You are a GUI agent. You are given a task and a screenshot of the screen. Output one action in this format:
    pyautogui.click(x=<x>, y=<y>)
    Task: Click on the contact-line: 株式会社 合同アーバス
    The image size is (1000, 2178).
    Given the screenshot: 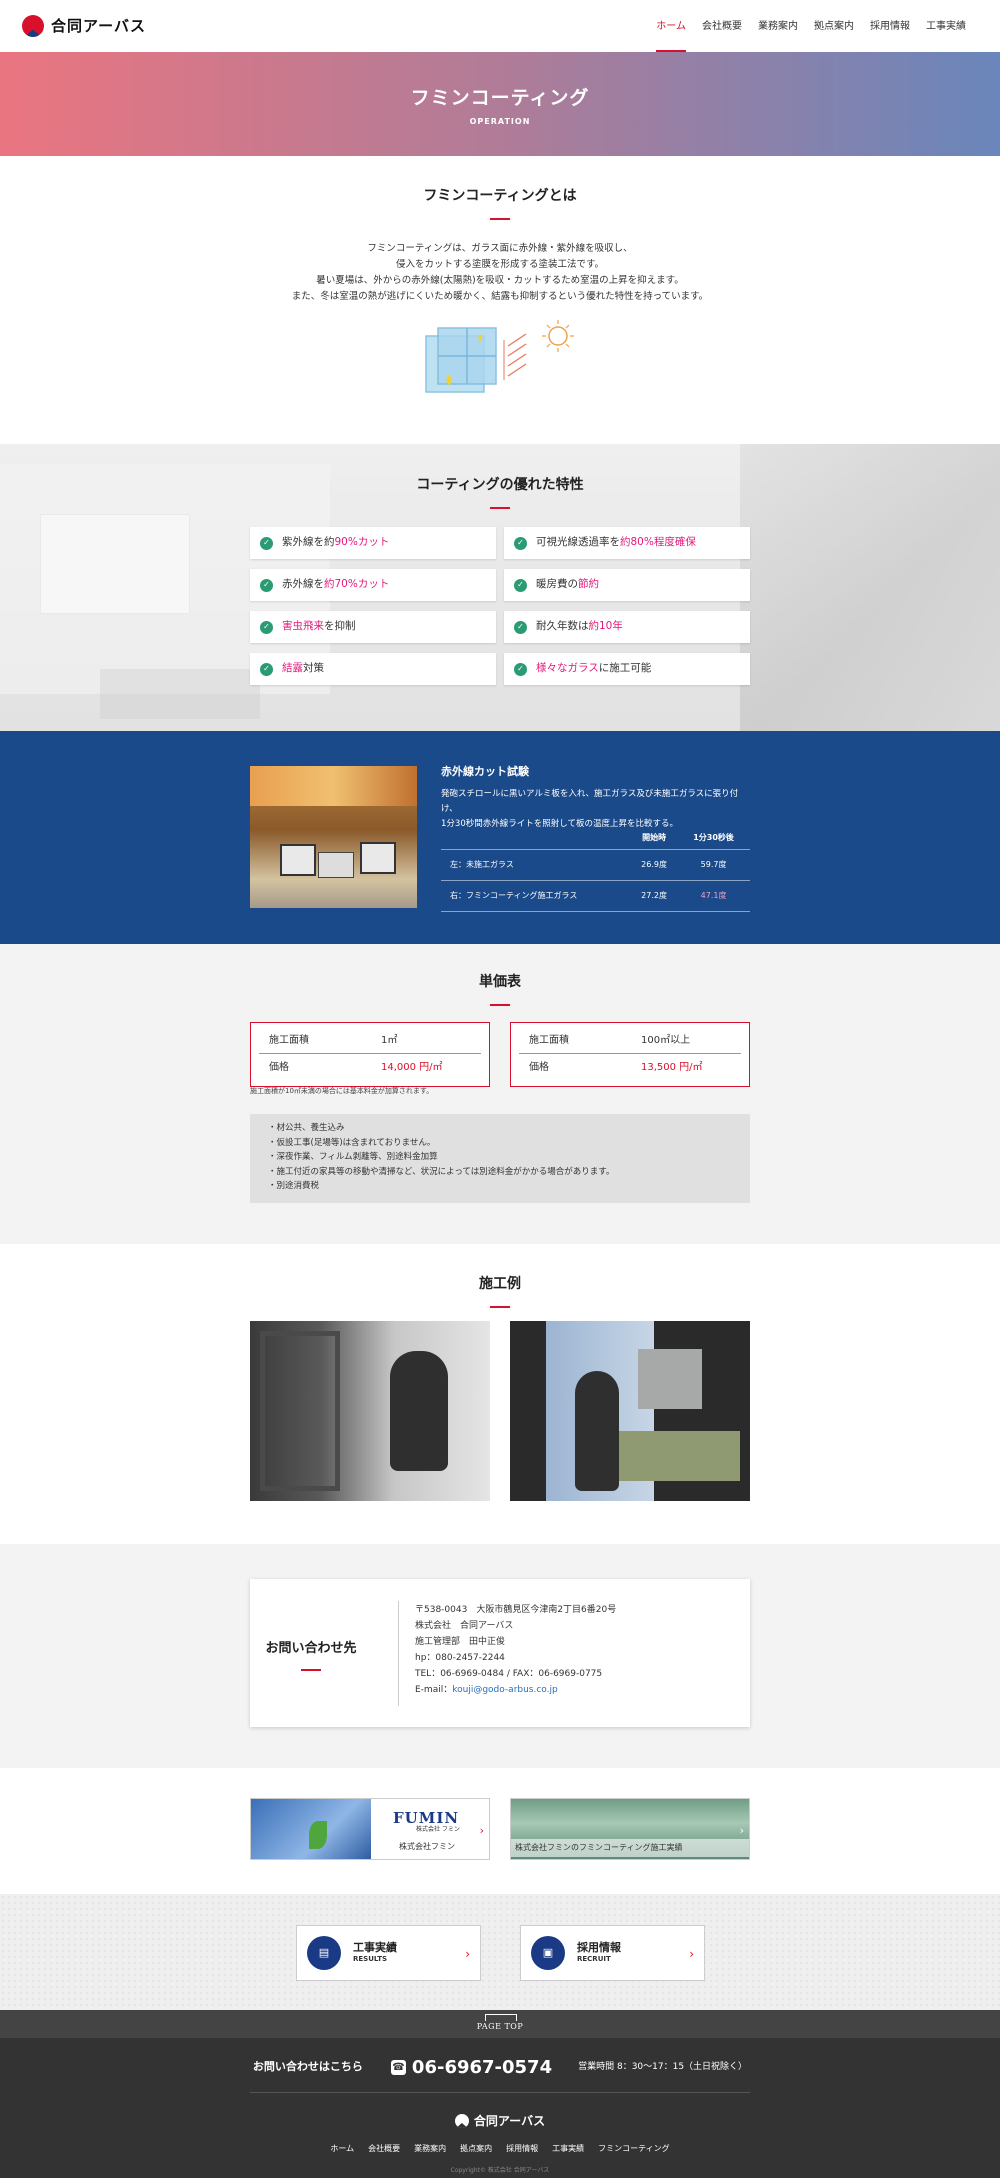 What is the action you would take?
    pyautogui.click(x=464, y=1626)
    